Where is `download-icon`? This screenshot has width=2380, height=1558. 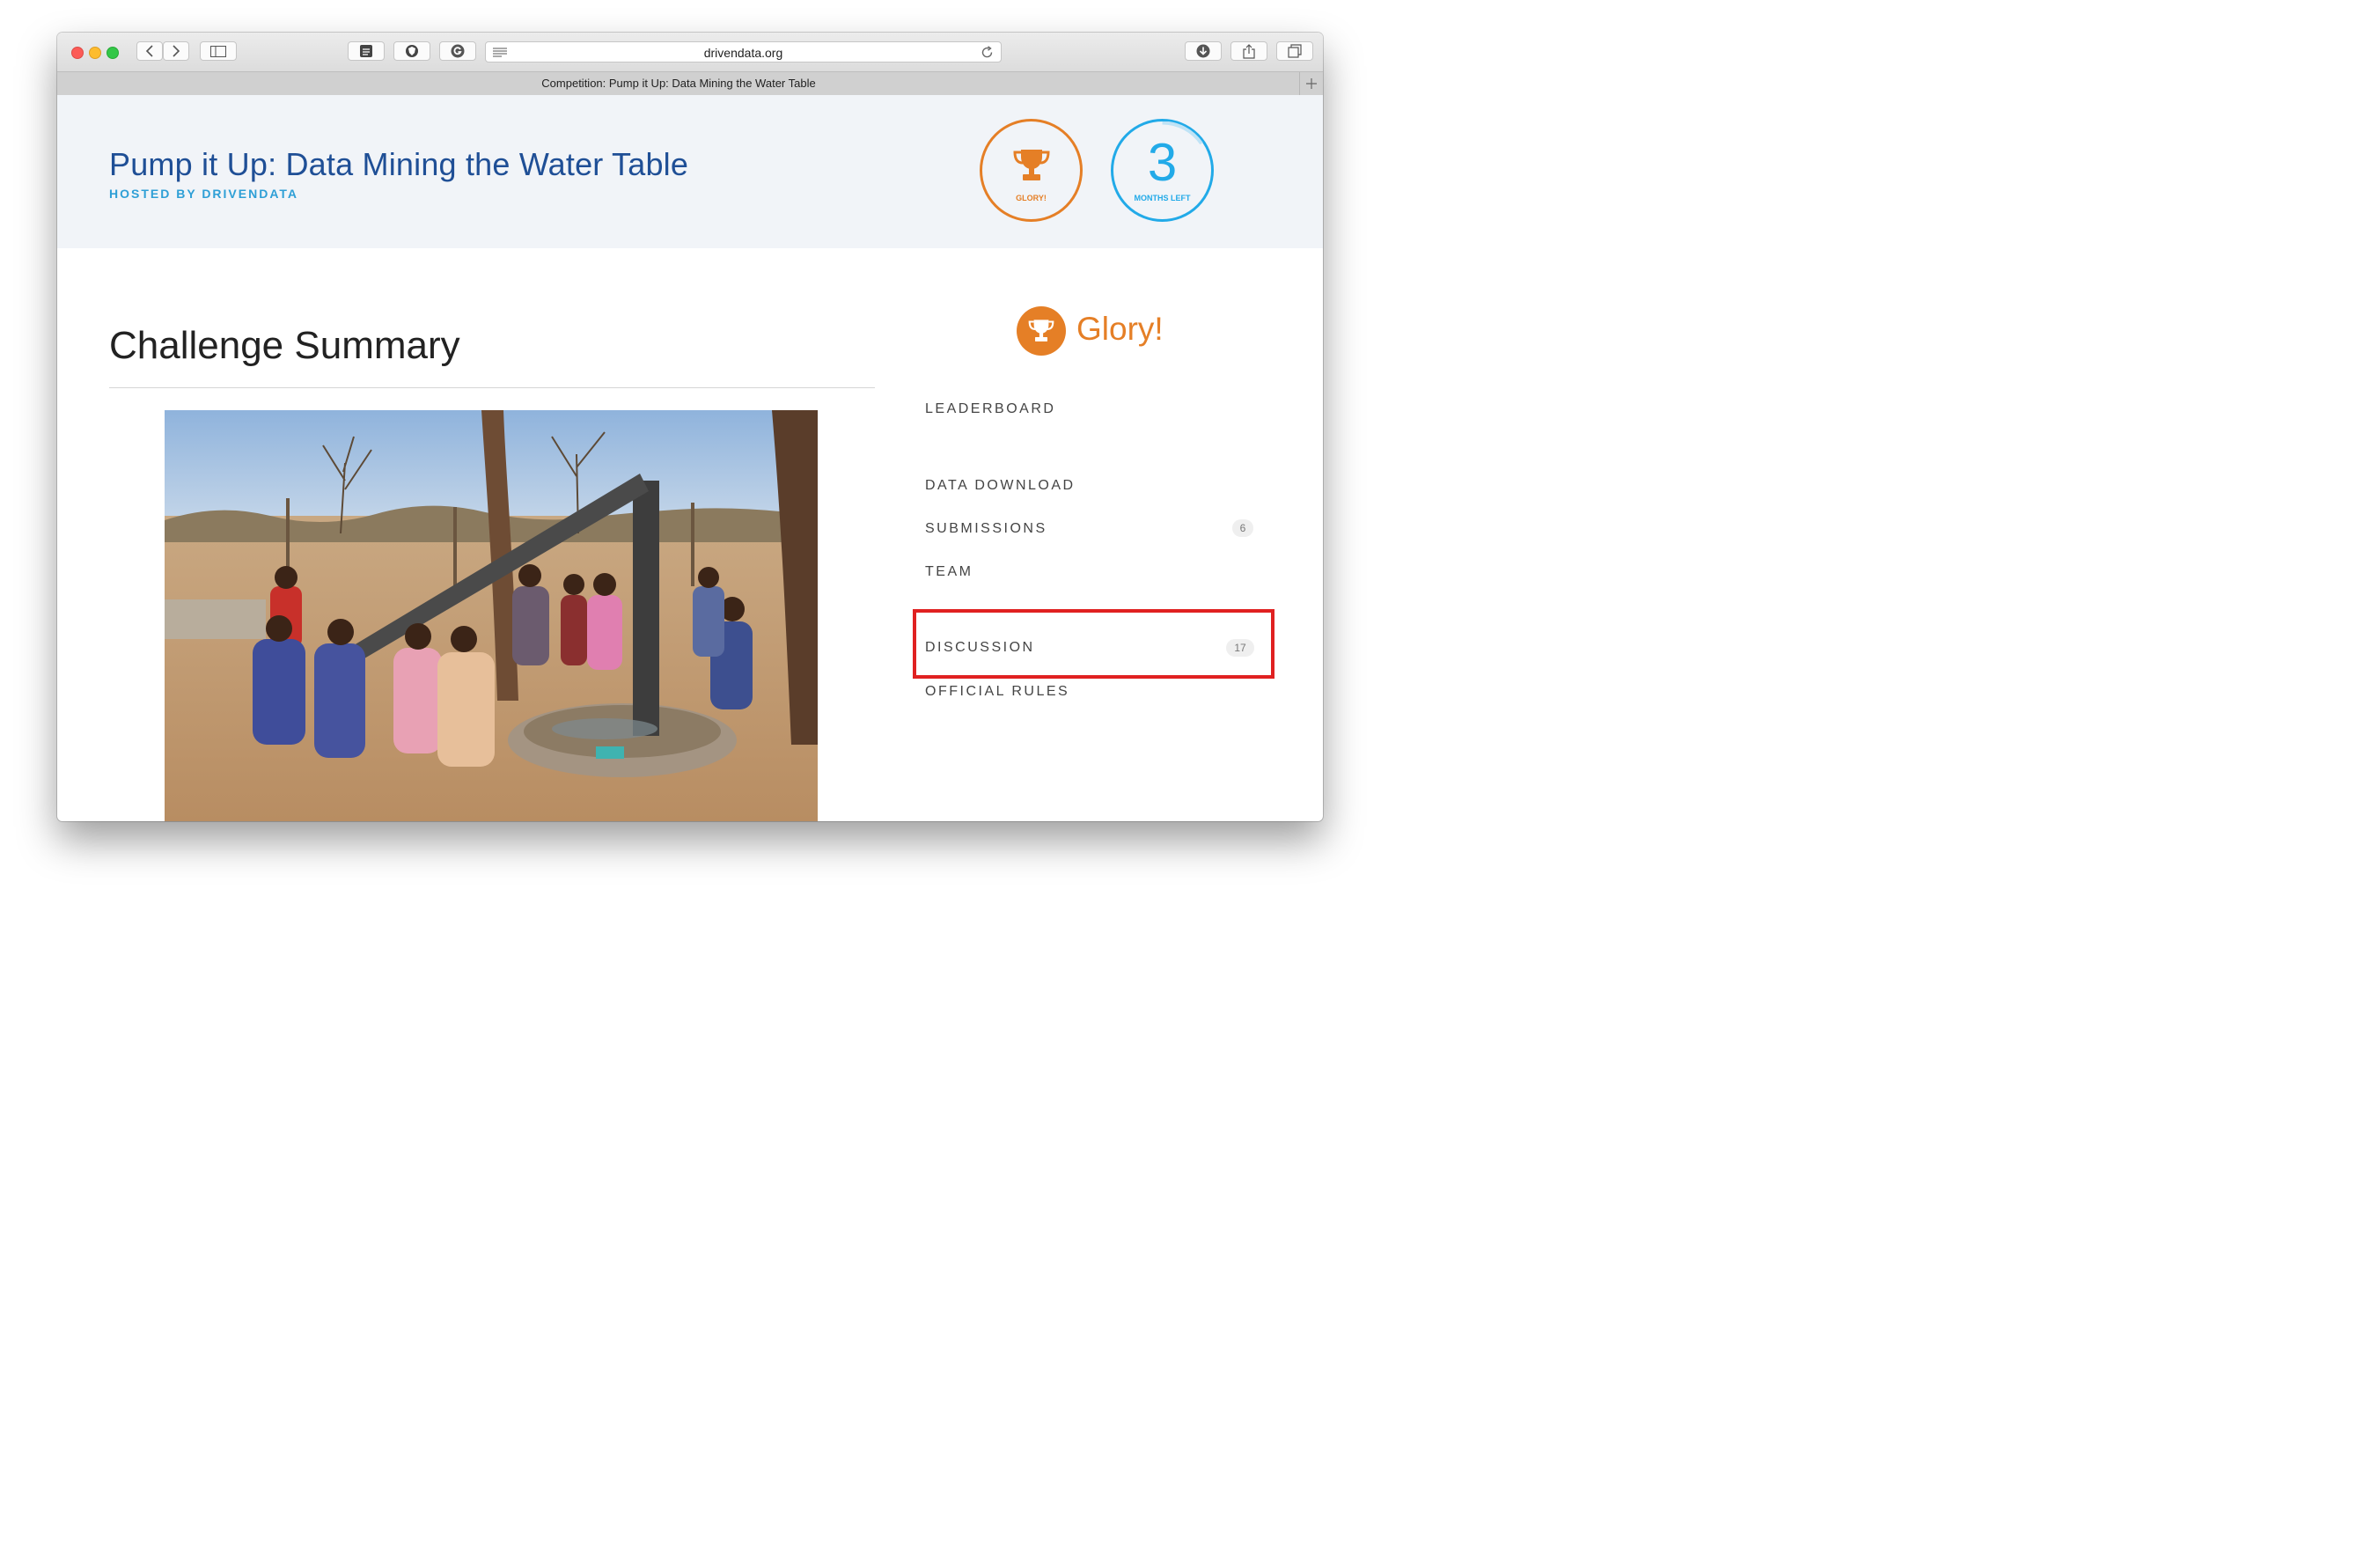 download-icon is located at coordinates (1203, 51).